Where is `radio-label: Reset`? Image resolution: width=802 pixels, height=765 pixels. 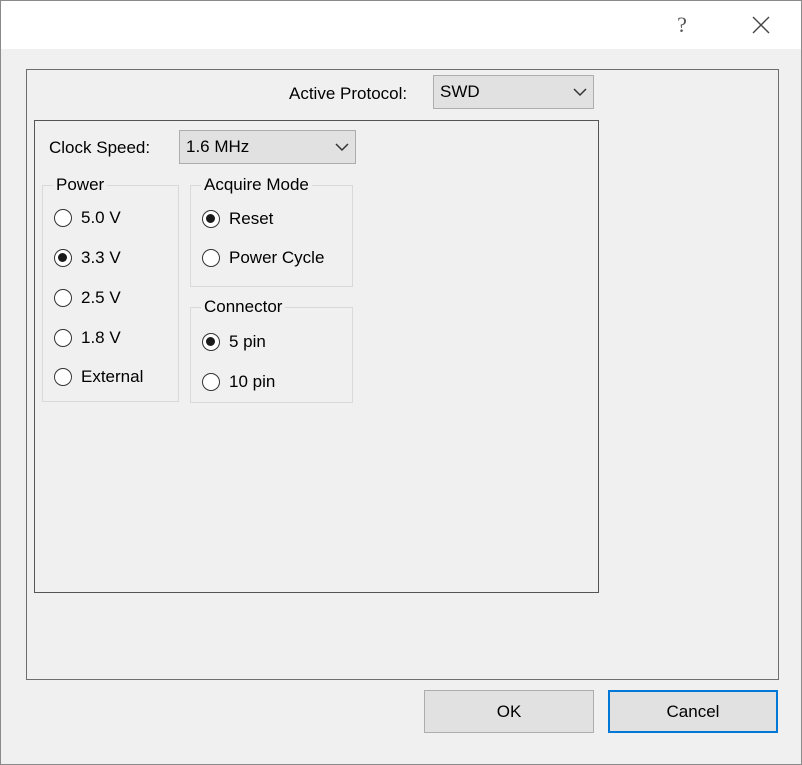
radio-label: Reset is located at coordinates (251, 218).